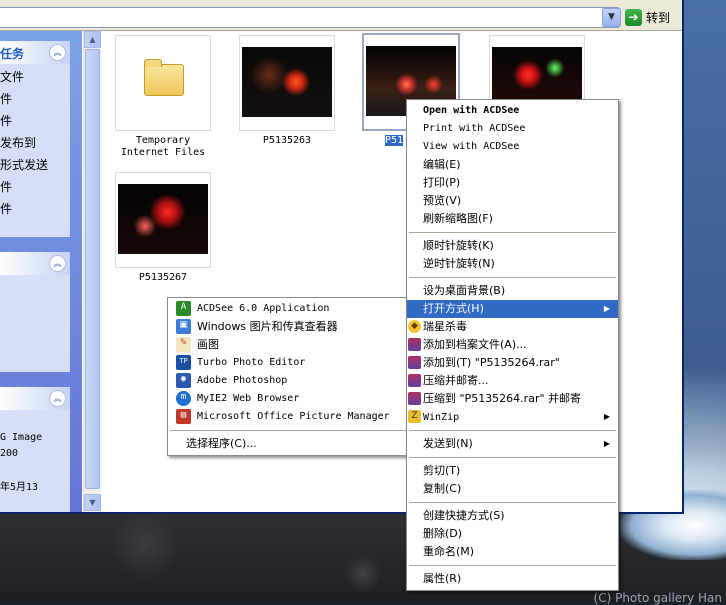 This screenshot has width=726, height=605. Describe the element at coordinates (512, 219) in the screenshot. I see `menu-item-refresh-thumbnail: 刷新缩略图(F)` at that location.